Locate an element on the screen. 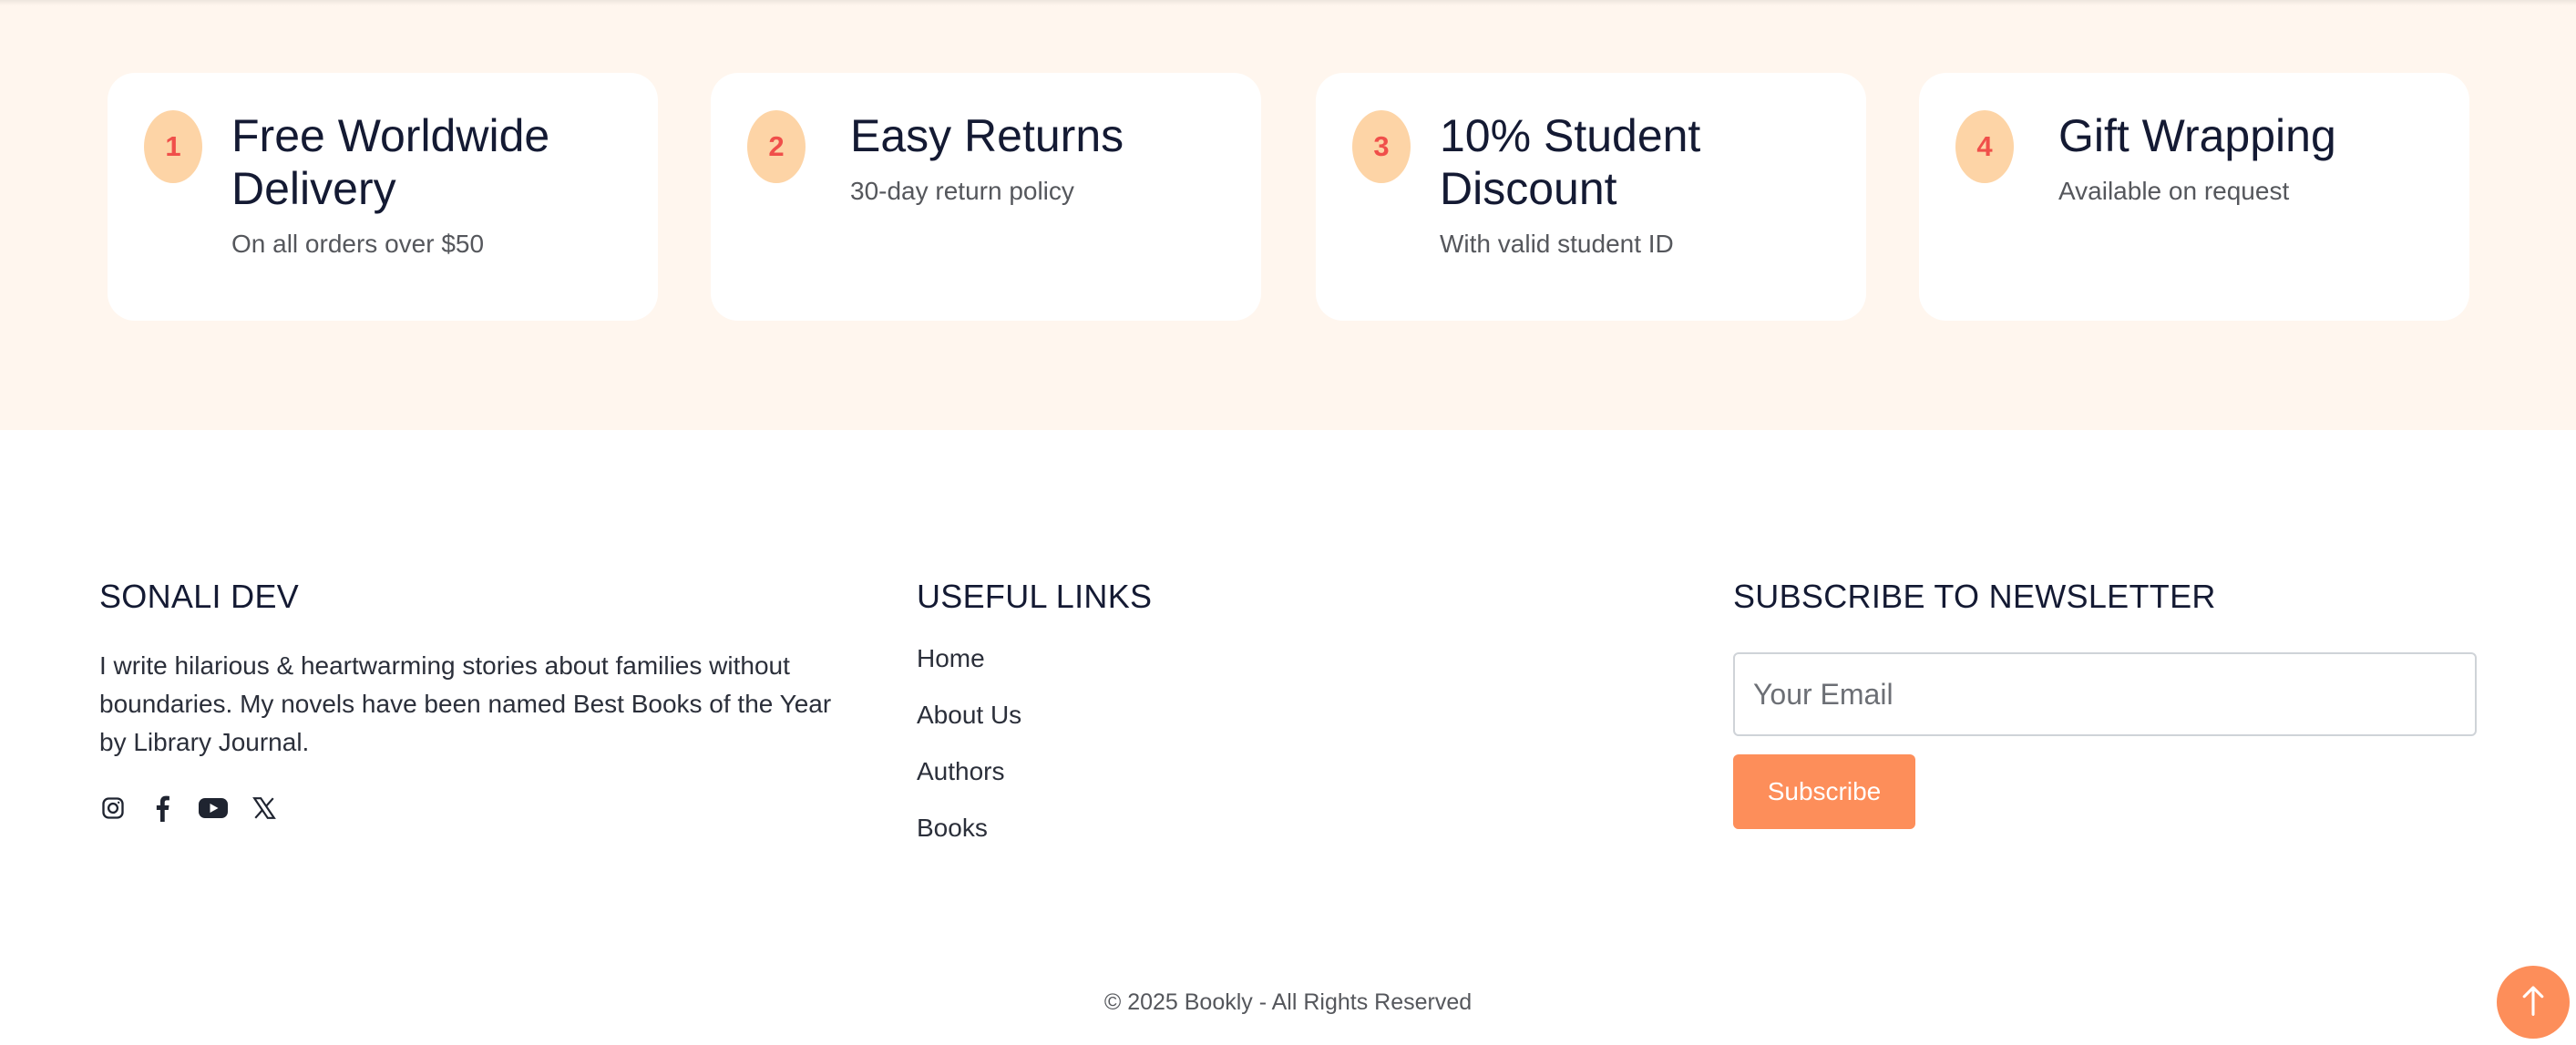 The height and width of the screenshot is (1045, 2576). link-books: Books is located at coordinates (1035, 828).